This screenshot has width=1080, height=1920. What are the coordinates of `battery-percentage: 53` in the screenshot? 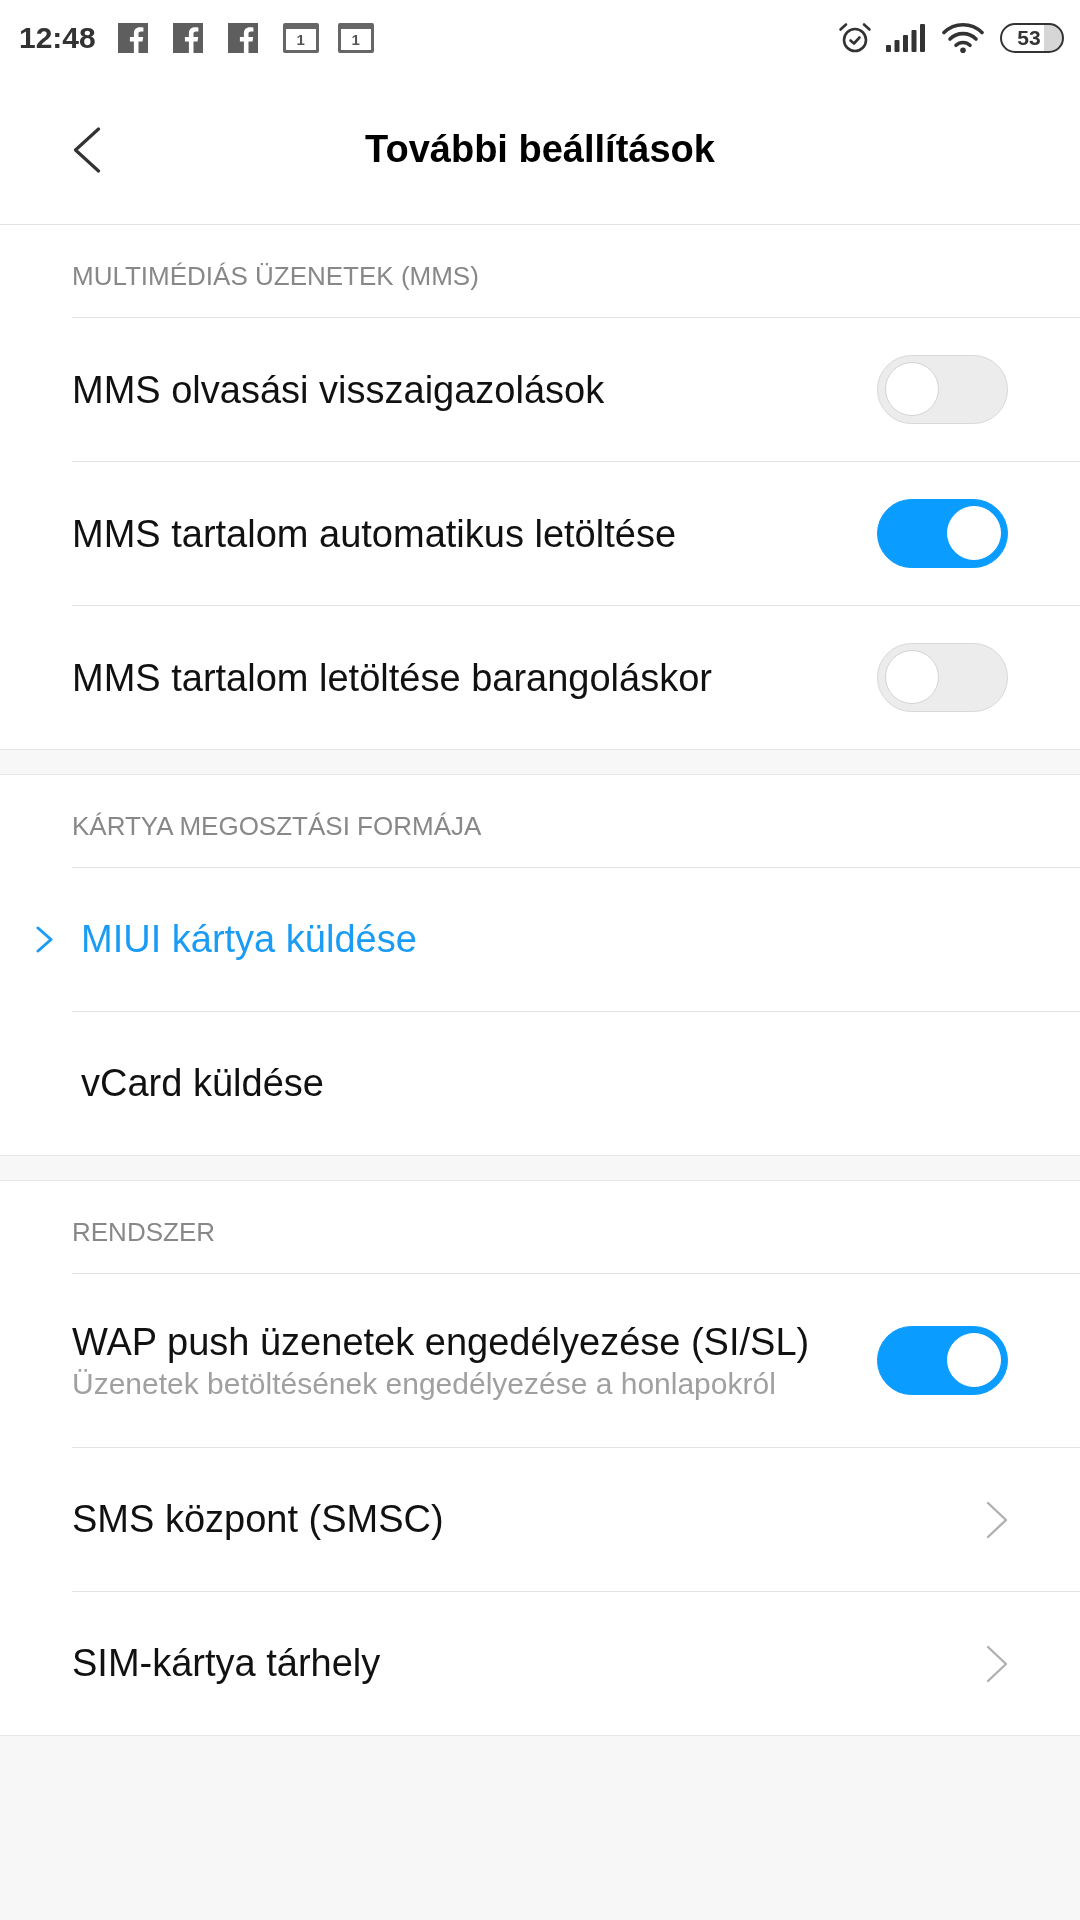 It's located at (1029, 37).